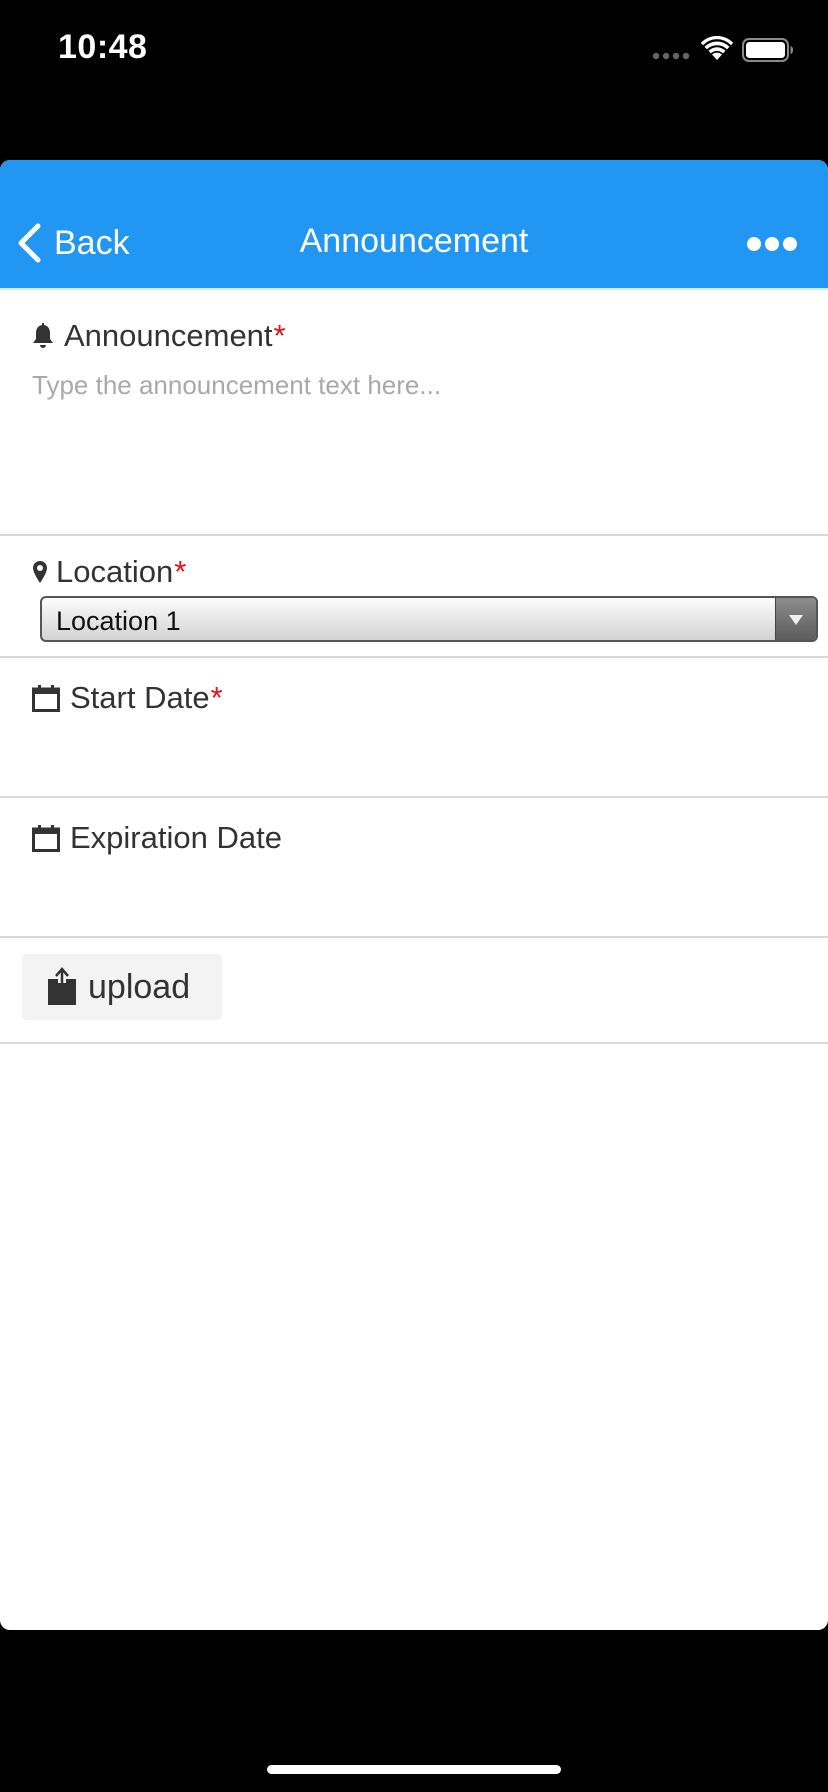 The image size is (828, 1792). I want to click on start-date-label: Start Date *, so click(127, 698).